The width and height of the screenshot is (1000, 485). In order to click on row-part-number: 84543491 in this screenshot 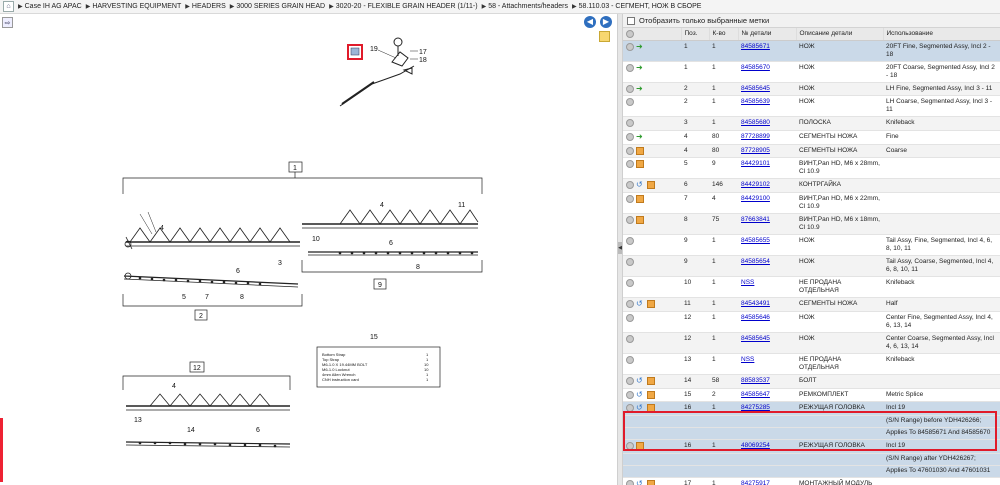, I will do `click(767, 304)`.